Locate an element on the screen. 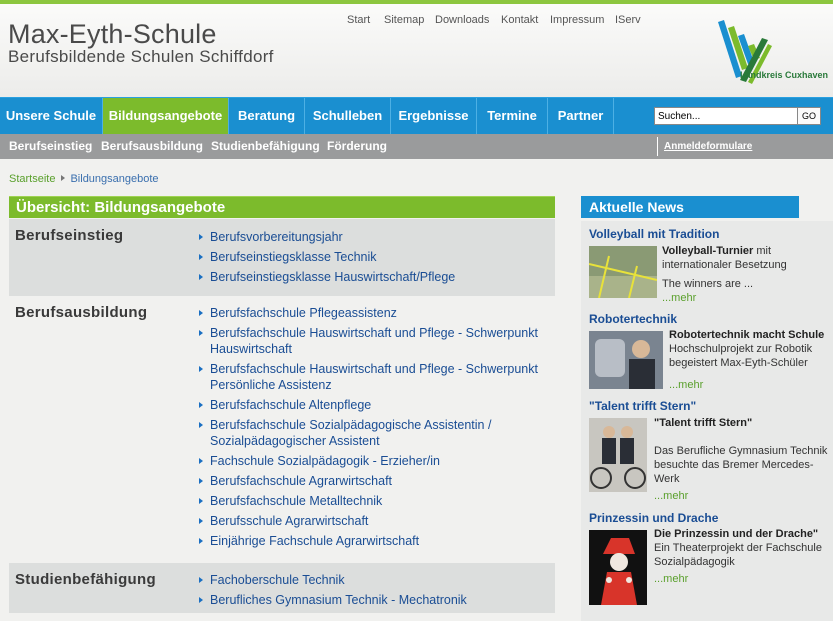  robotertechnik-image is located at coordinates (626, 360).